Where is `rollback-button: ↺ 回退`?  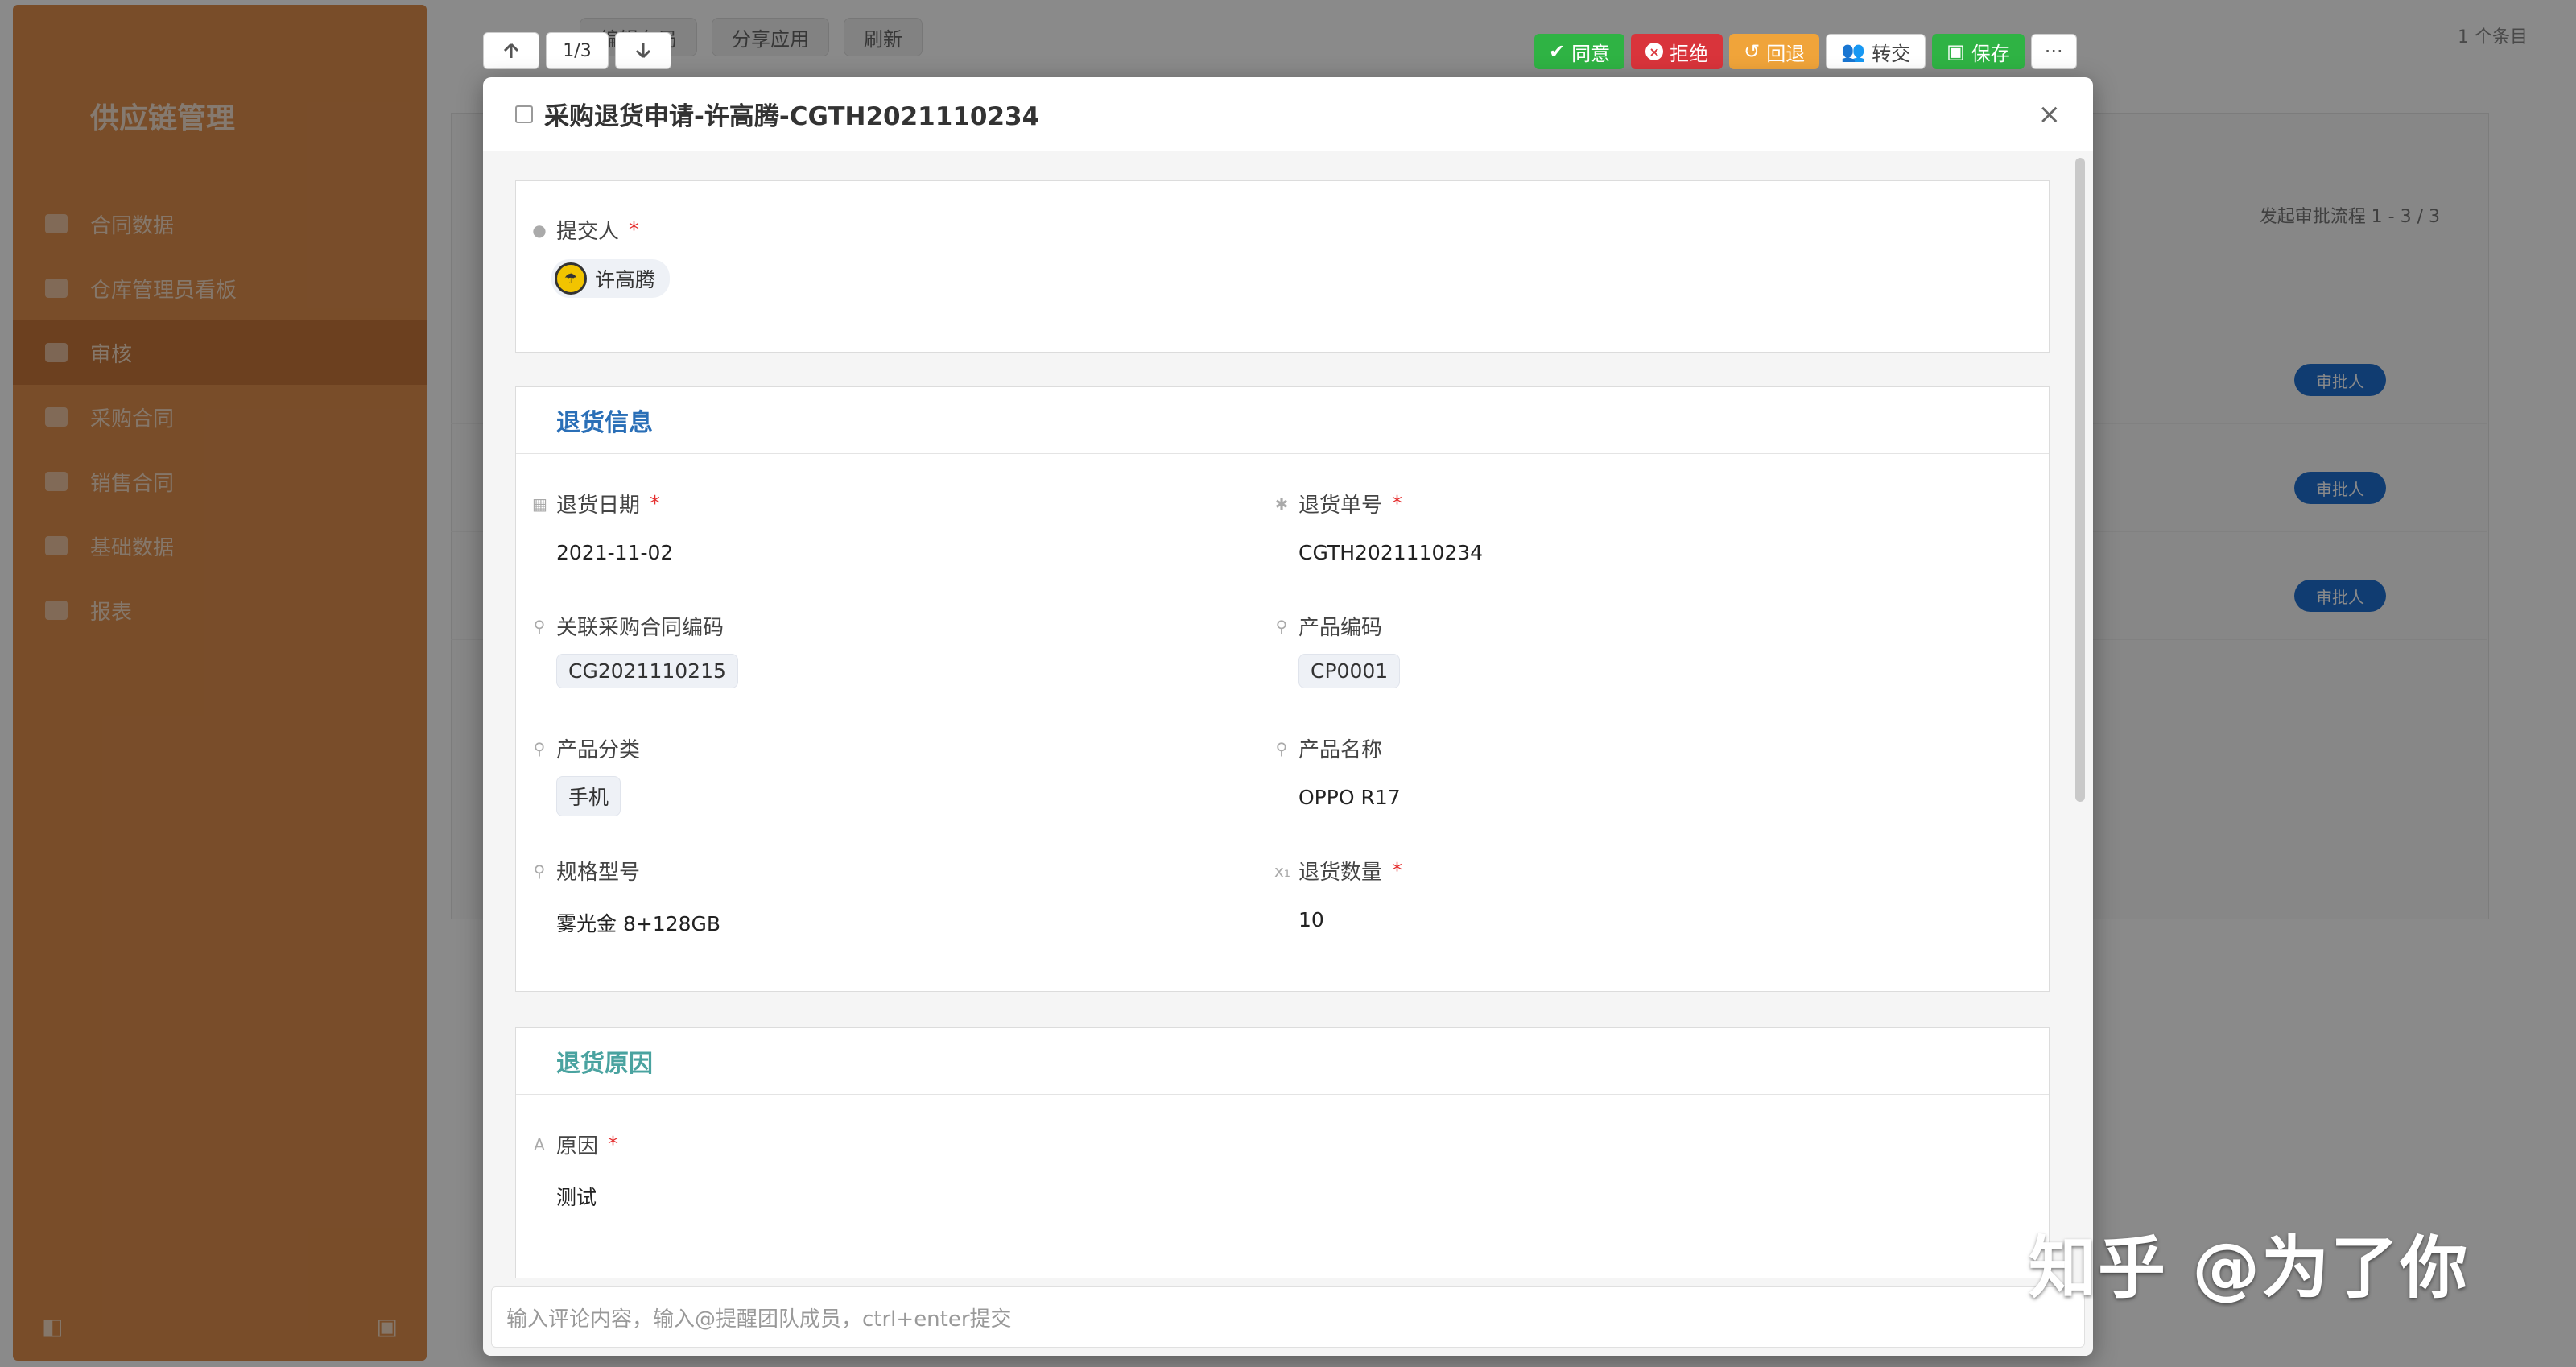 rollback-button: ↺ 回退 is located at coordinates (1774, 51).